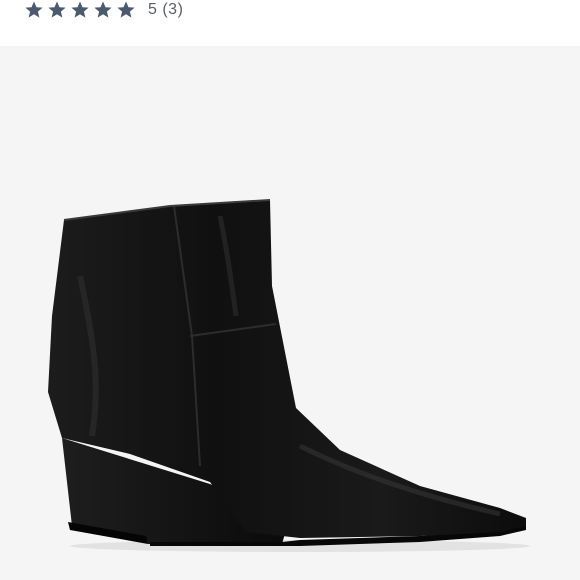 The height and width of the screenshot is (580, 580). I want to click on star-rating, so click(80, 10).